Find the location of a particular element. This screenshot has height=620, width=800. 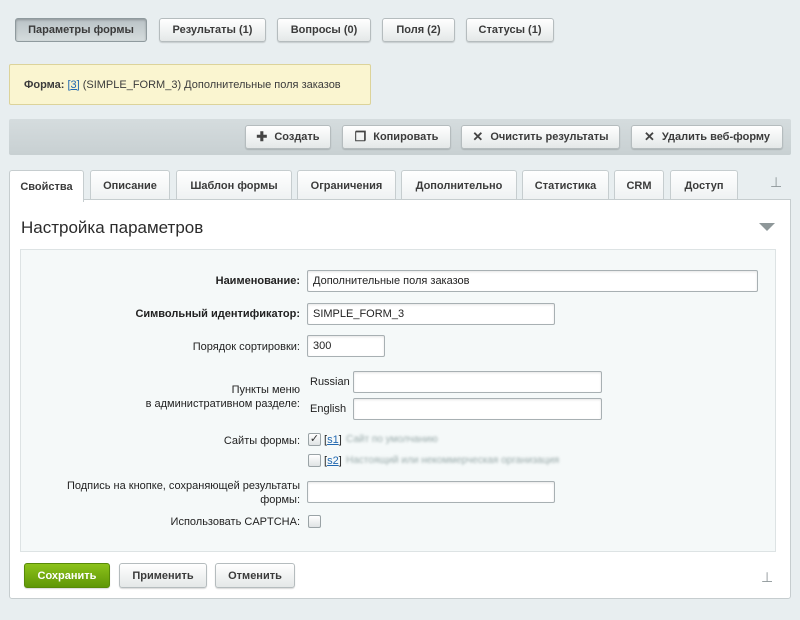

button-caption-input is located at coordinates (431, 492).